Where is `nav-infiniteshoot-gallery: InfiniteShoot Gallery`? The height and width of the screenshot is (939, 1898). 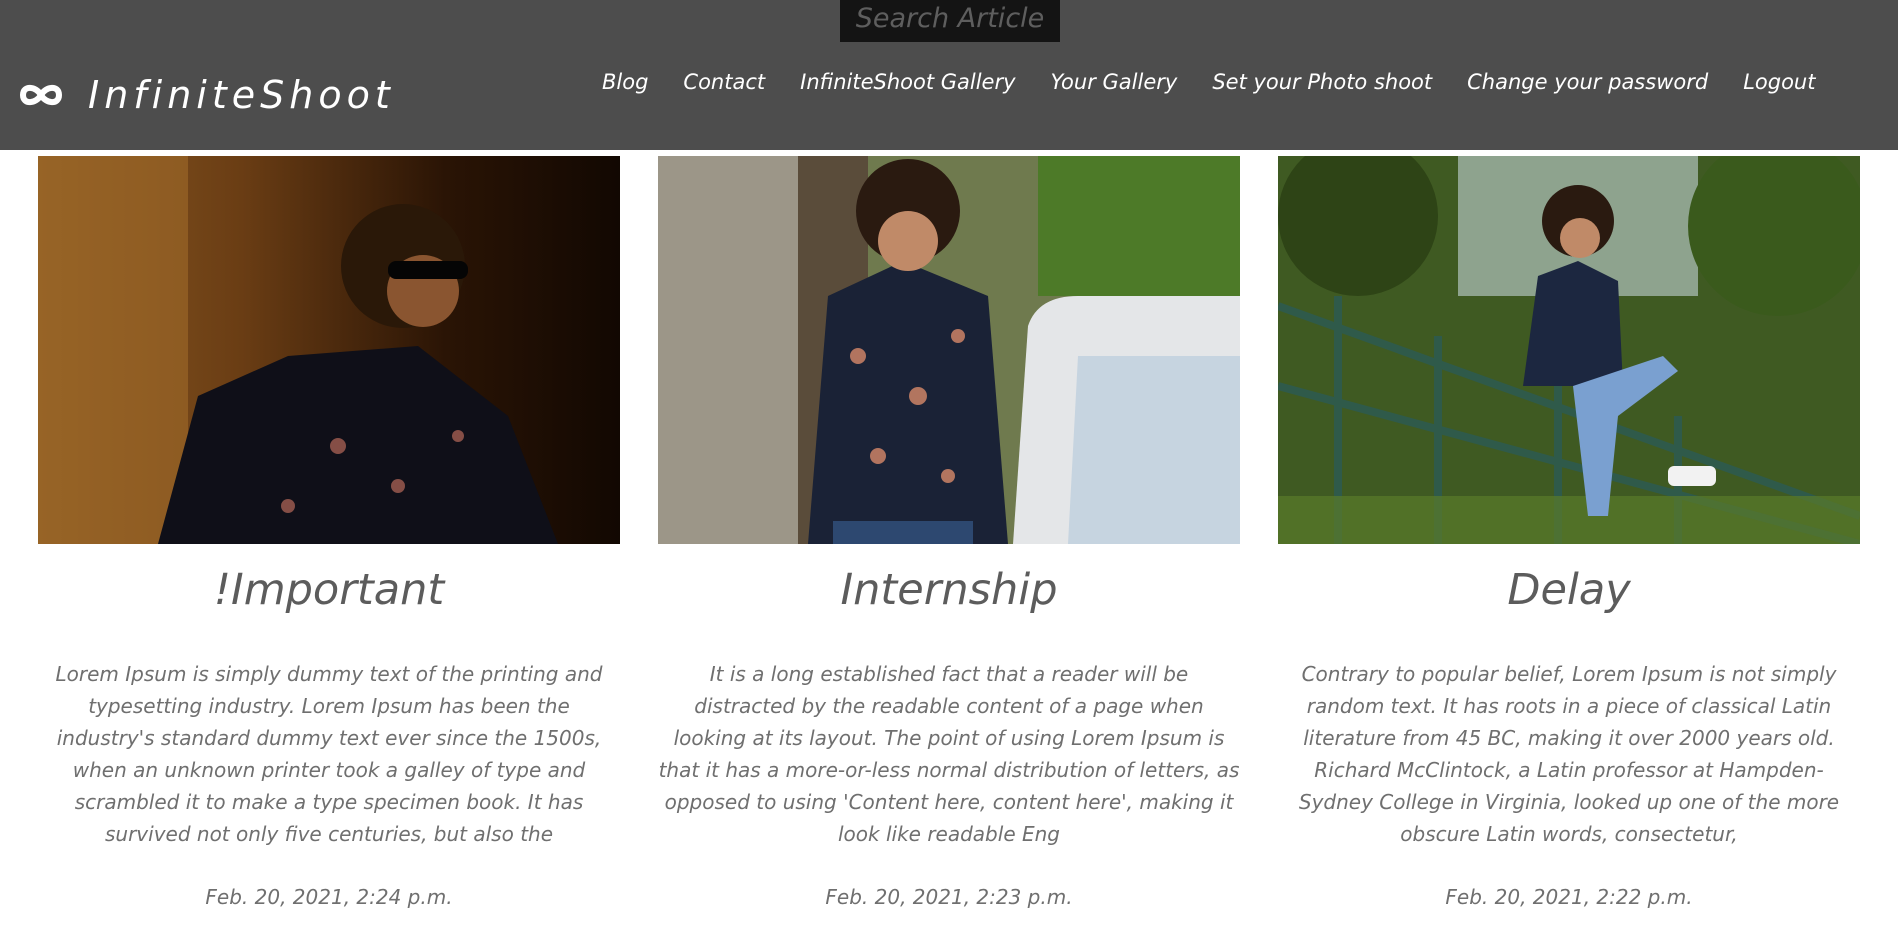 nav-infiniteshoot-gallery: InfiniteShoot Gallery is located at coordinates (907, 82).